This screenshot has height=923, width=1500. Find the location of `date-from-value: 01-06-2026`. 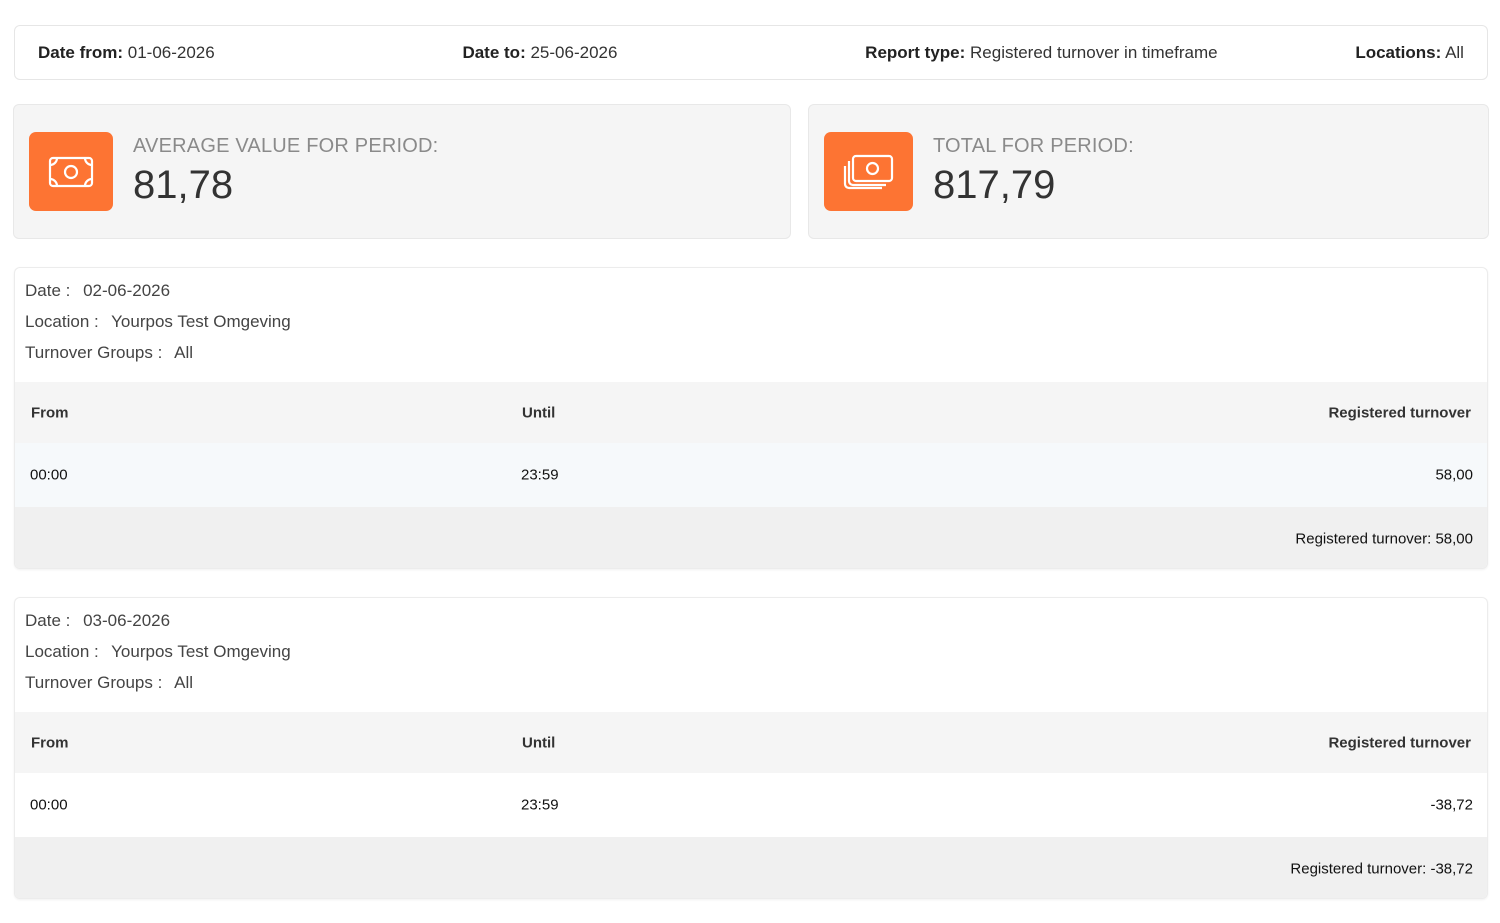

date-from-value: 01-06-2026 is located at coordinates (171, 52).